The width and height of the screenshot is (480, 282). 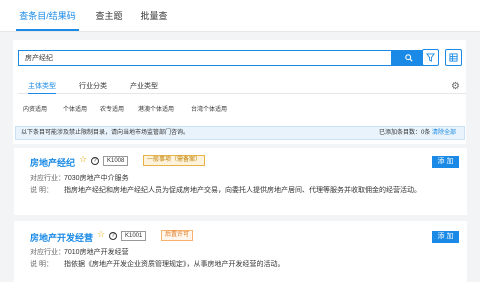 I want to click on notice-text: 以下条目可能涉及禁止限制目录，请向当地市场监管部门咨询。, so click(x=105, y=133).